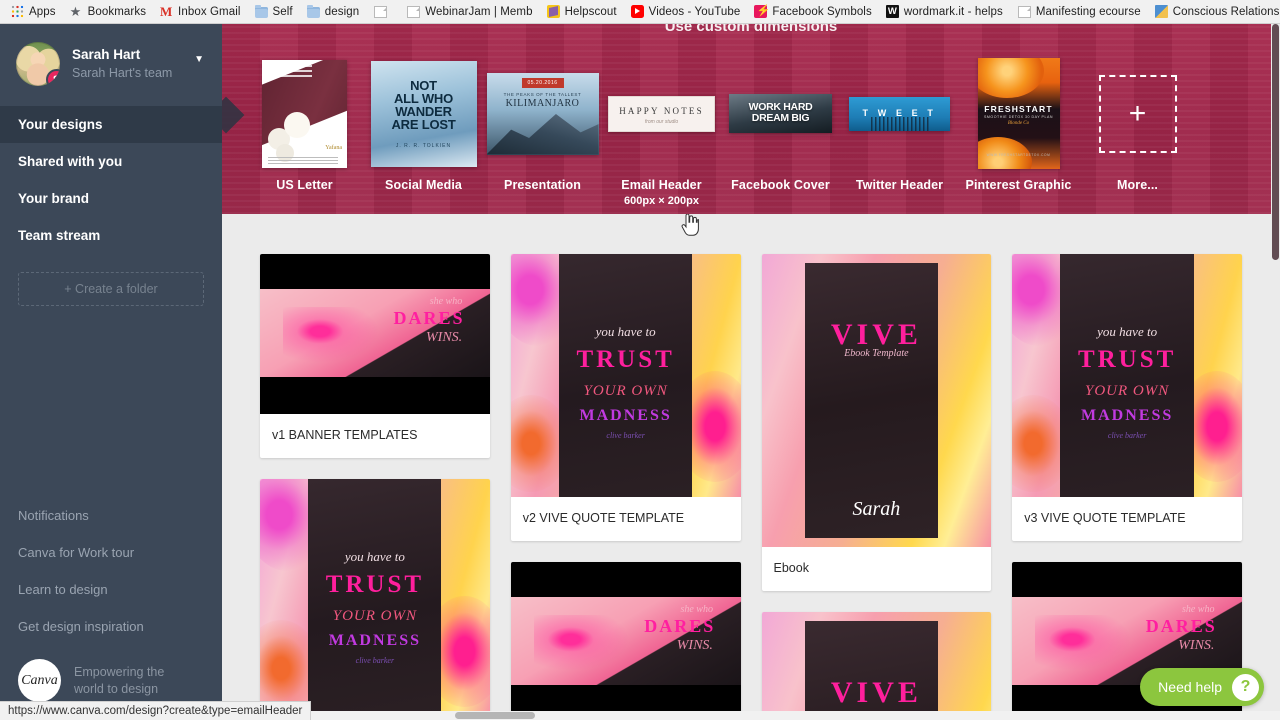 This screenshot has width=1280, height=720. Describe the element at coordinates (762, 11) in the screenshot. I see `facebook-symbols-icon` at that location.